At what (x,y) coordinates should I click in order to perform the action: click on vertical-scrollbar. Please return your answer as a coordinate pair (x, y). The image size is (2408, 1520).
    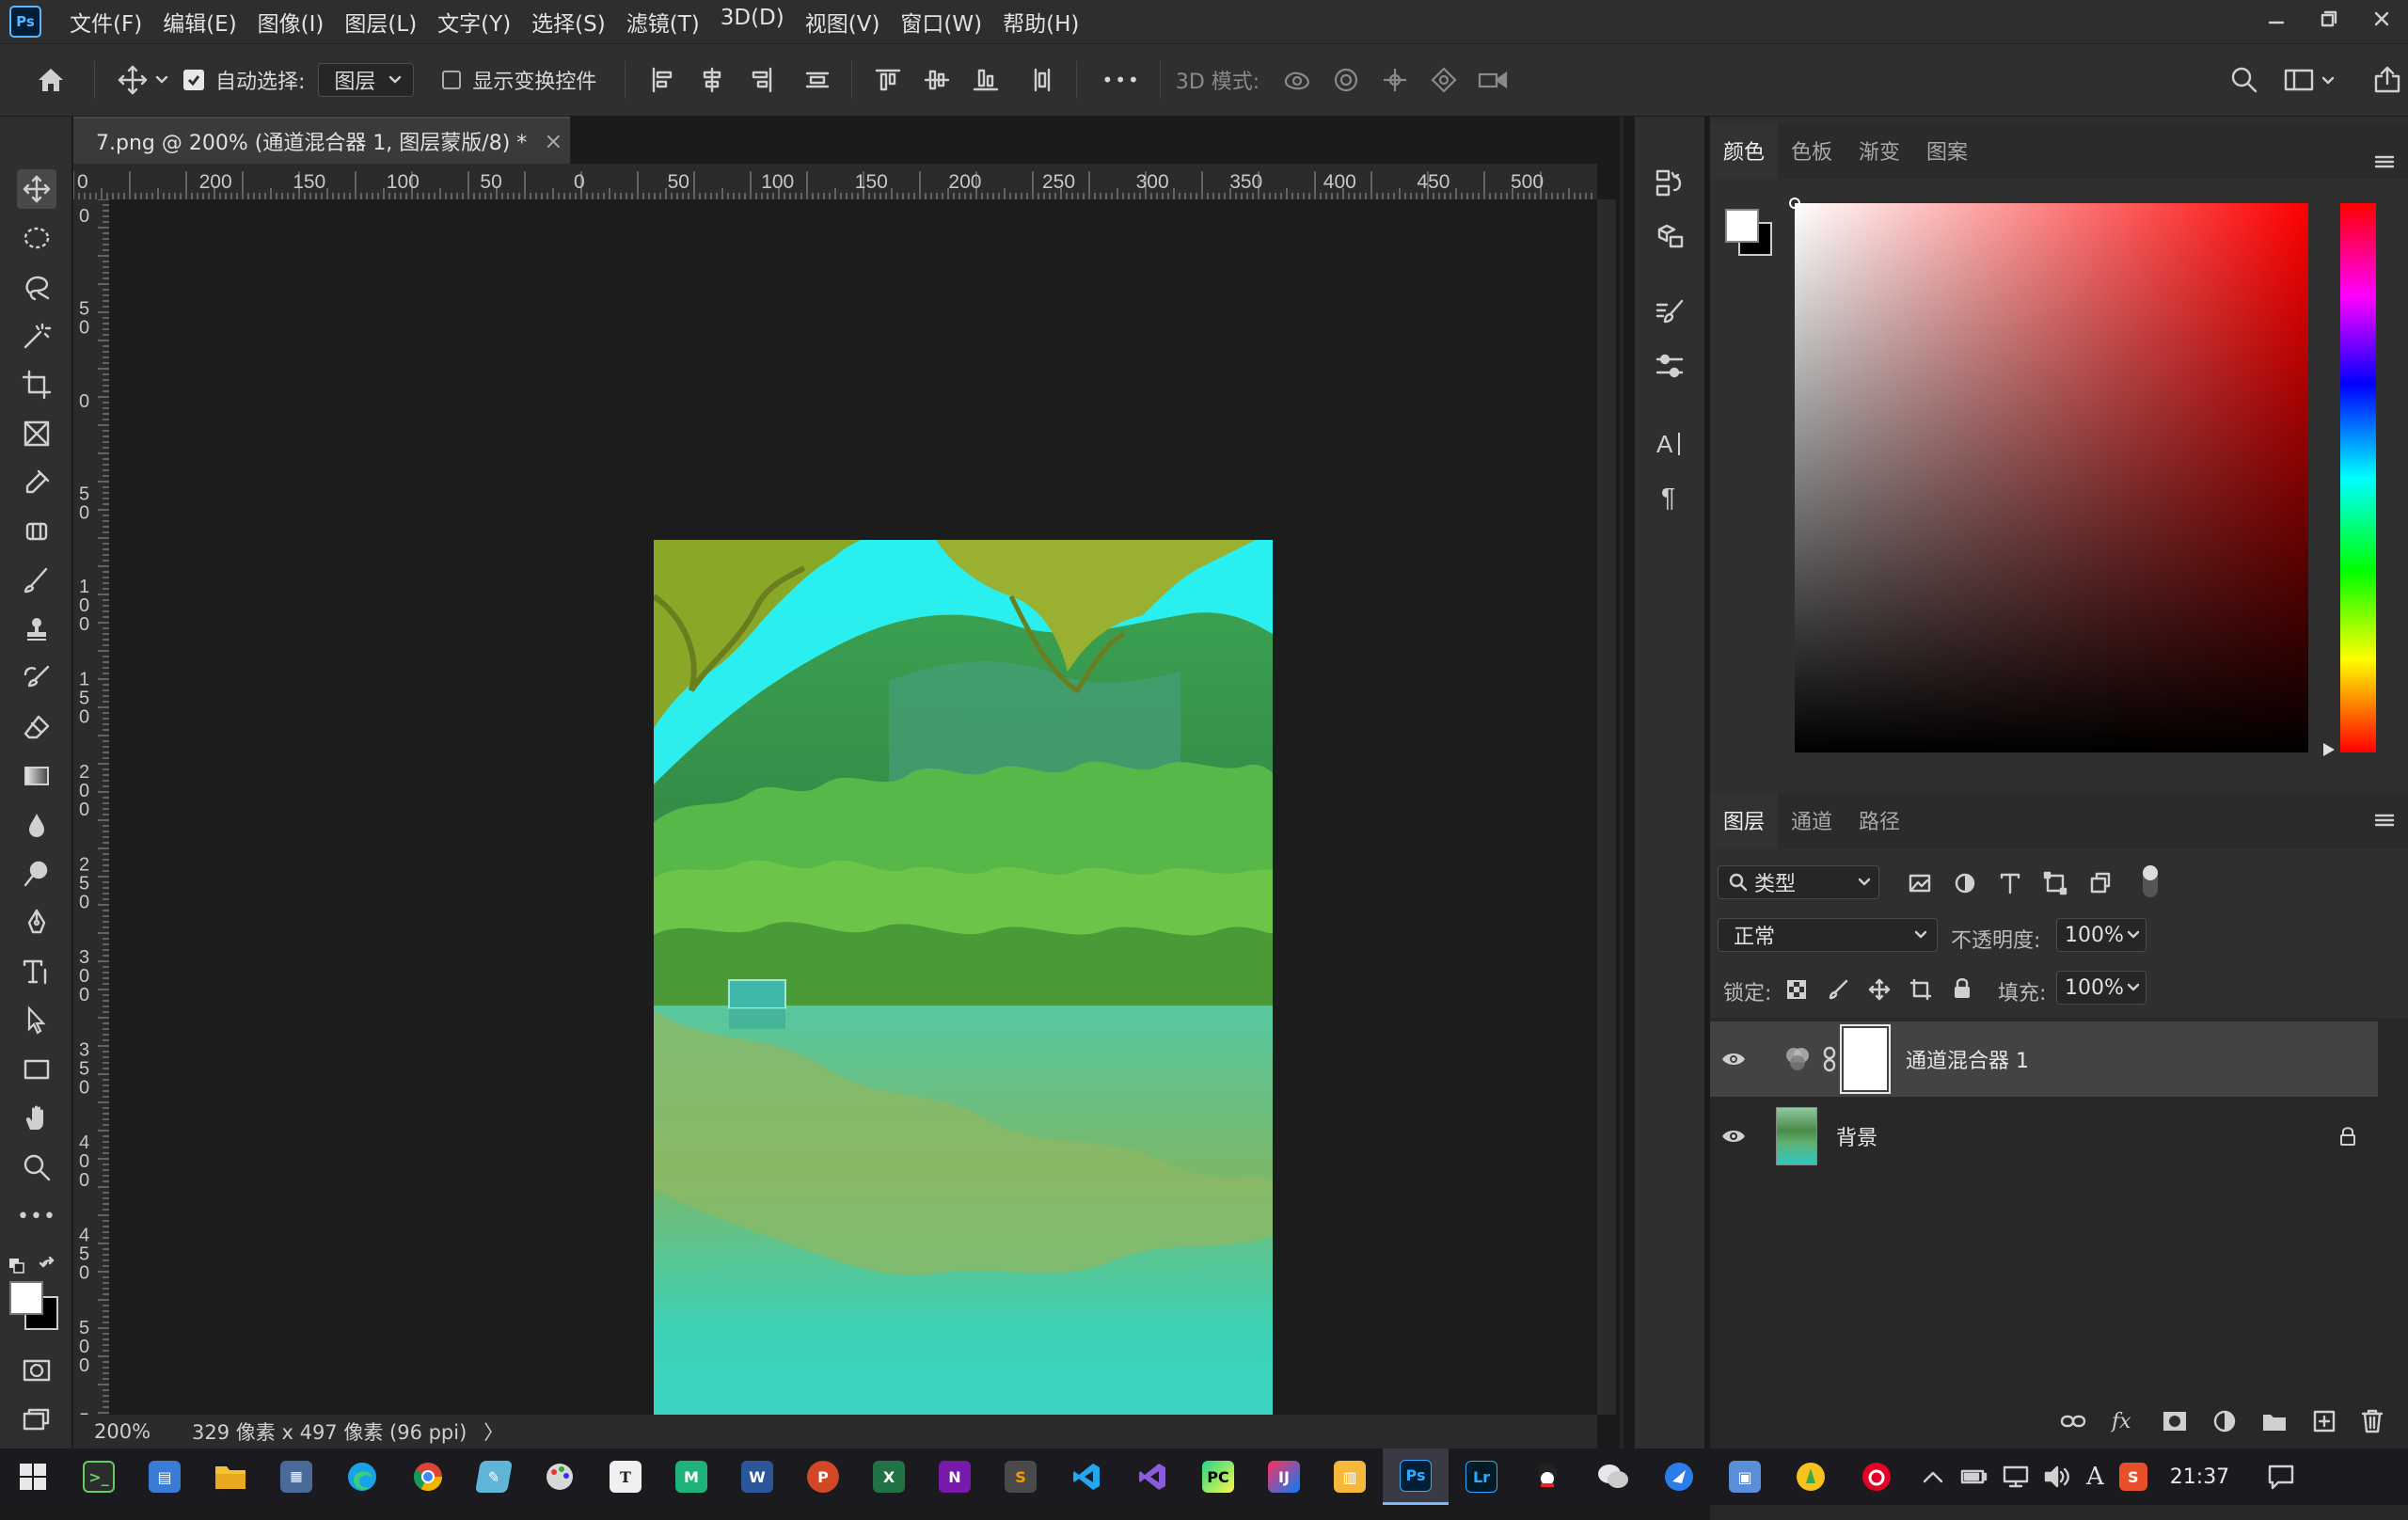
    Looking at the image, I should click on (1606, 807).